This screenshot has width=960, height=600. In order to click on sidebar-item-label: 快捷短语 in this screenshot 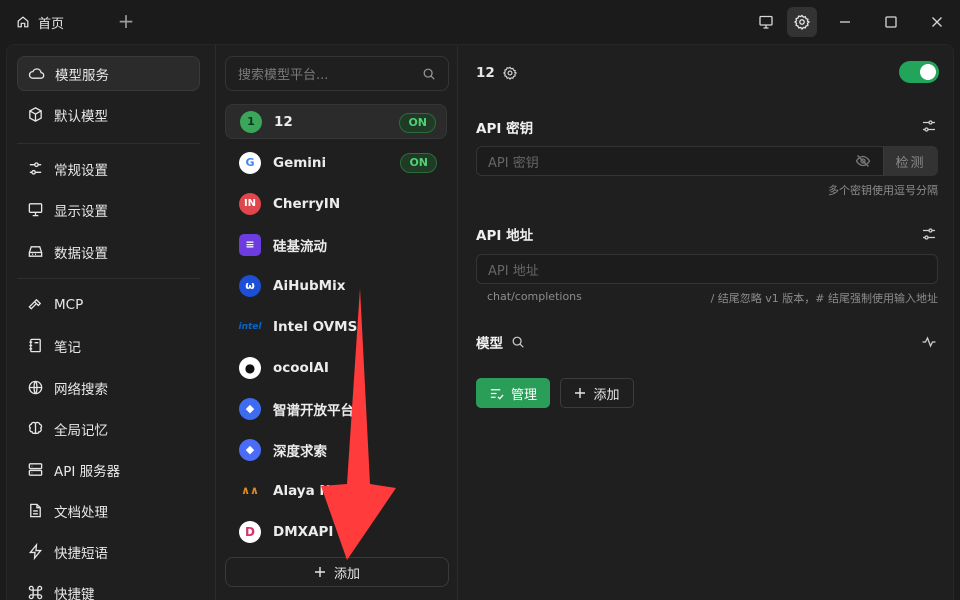, I will do `click(81, 553)`.